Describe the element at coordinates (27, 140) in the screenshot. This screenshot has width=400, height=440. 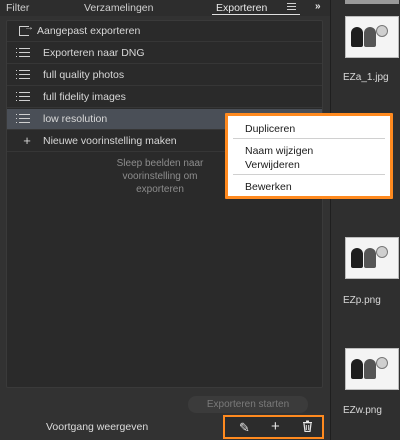
I see `plus-icon: +` at that location.